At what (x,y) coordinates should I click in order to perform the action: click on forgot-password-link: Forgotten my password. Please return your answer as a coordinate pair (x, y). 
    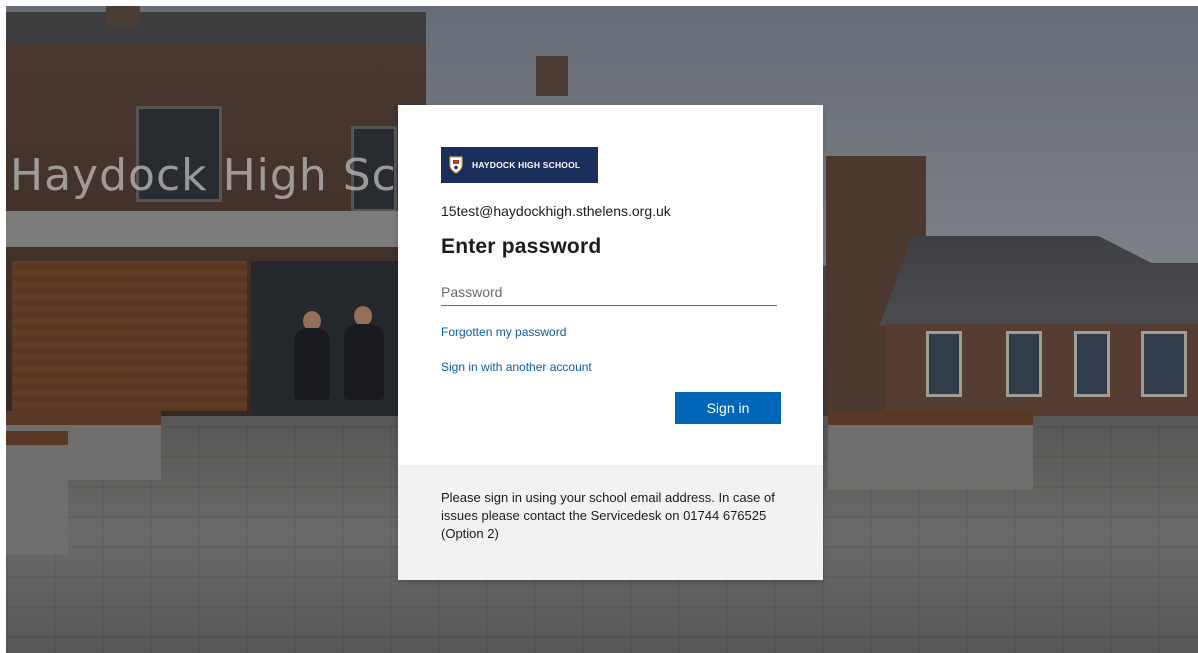
    Looking at the image, I should click on (503, 332).